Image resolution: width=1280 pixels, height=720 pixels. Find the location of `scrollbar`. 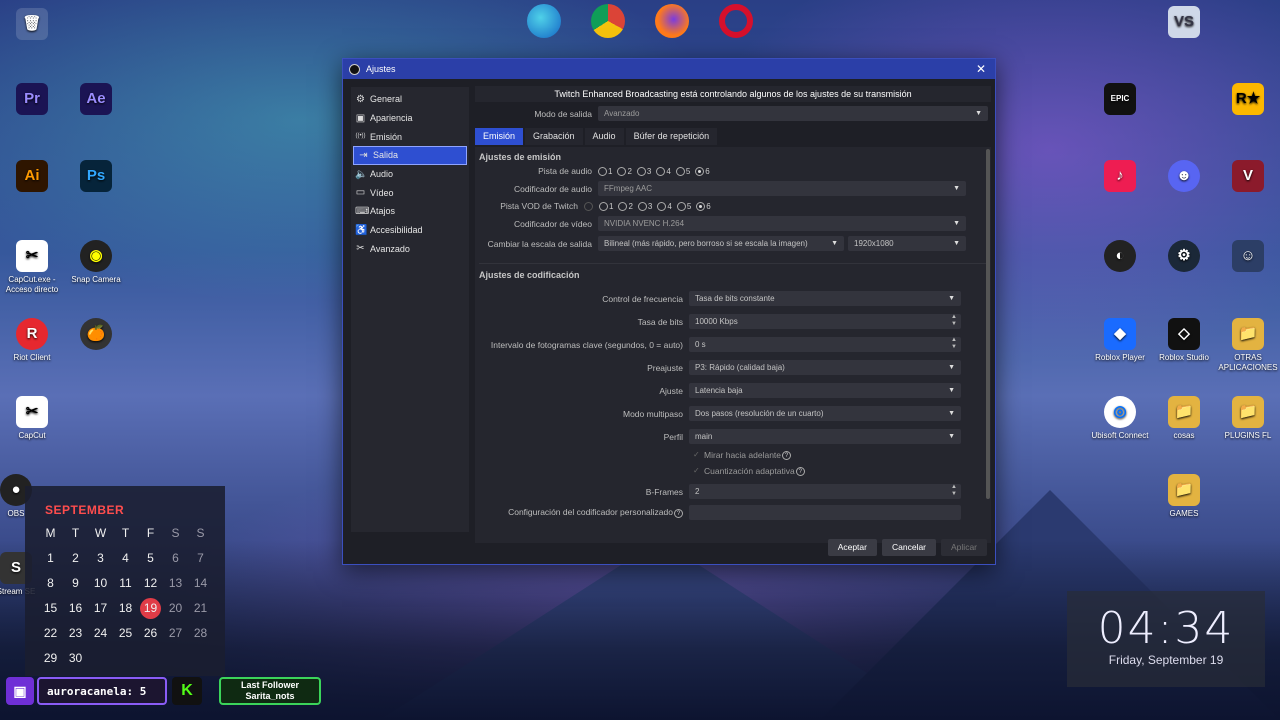

scrollbar is located at coordinates (988, 324).